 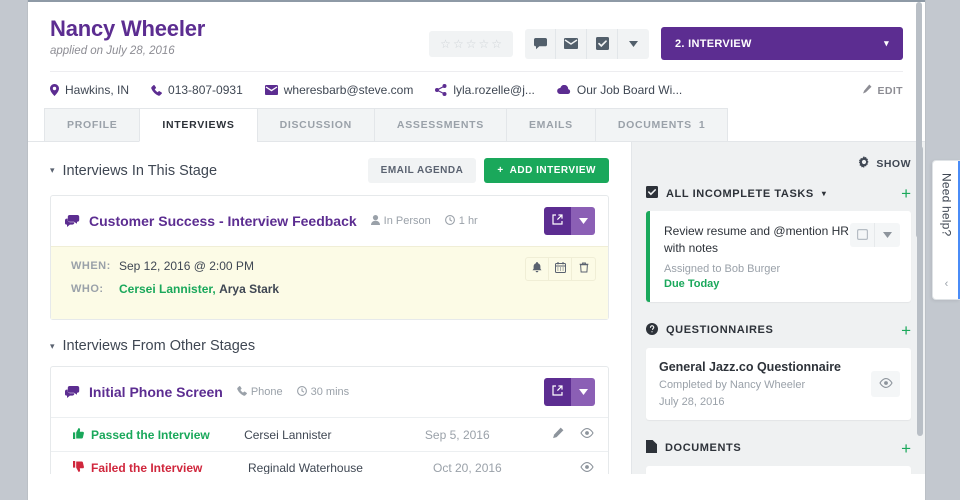 What do you see at coordinates (740, 193) in the screenshot?
I see `tasks-panel-title: ALL INCOMPLETE TASKS` at bounding box center [740, 193].